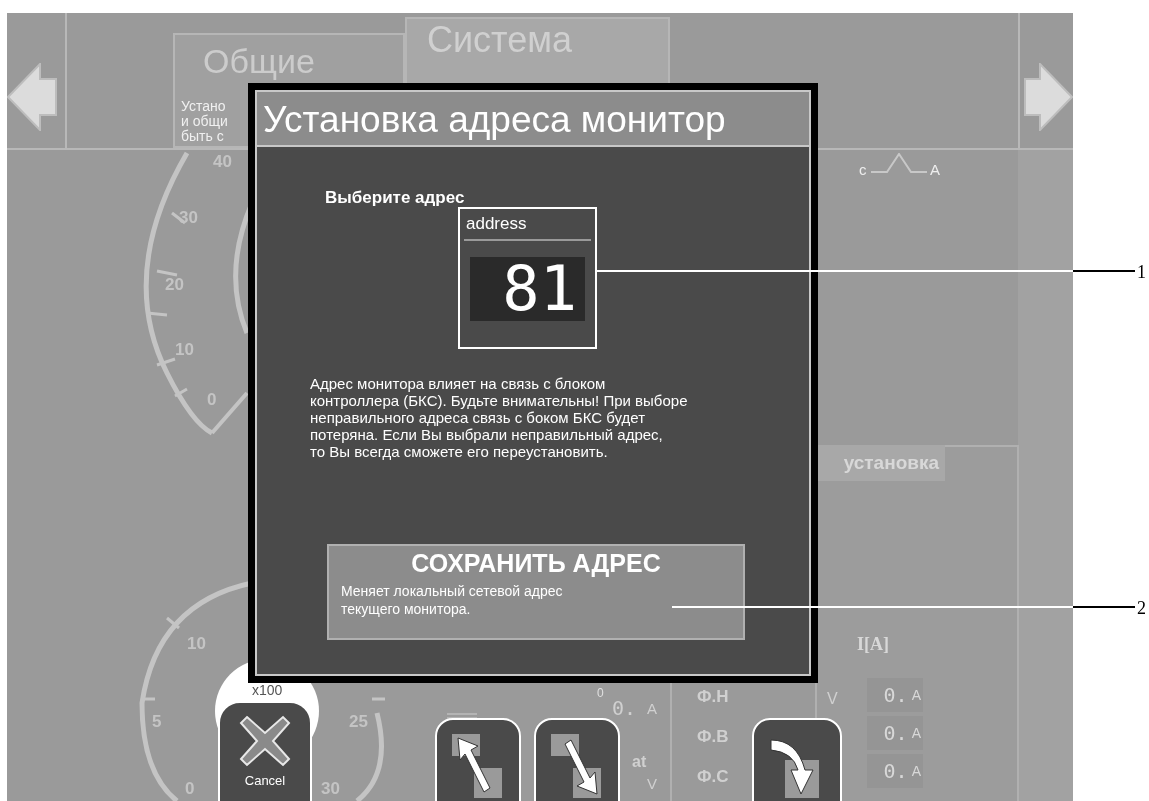 Image resolution: width=1149 pixels, height=801 pixels. I want to click on wave-label: A, so click(935, 170).